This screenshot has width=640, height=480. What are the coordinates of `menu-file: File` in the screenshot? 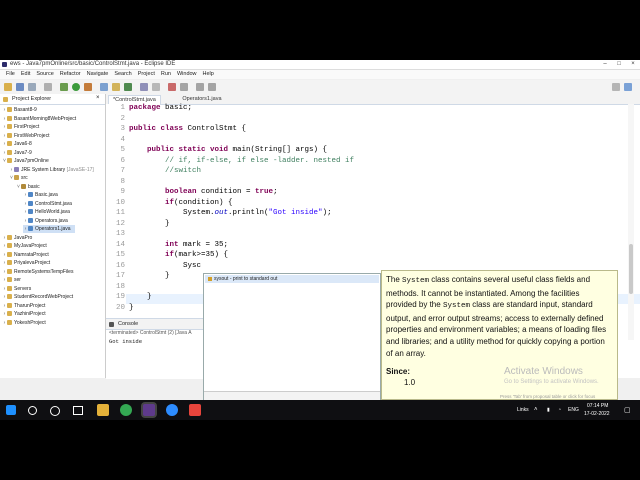 It's located at (10, 74).